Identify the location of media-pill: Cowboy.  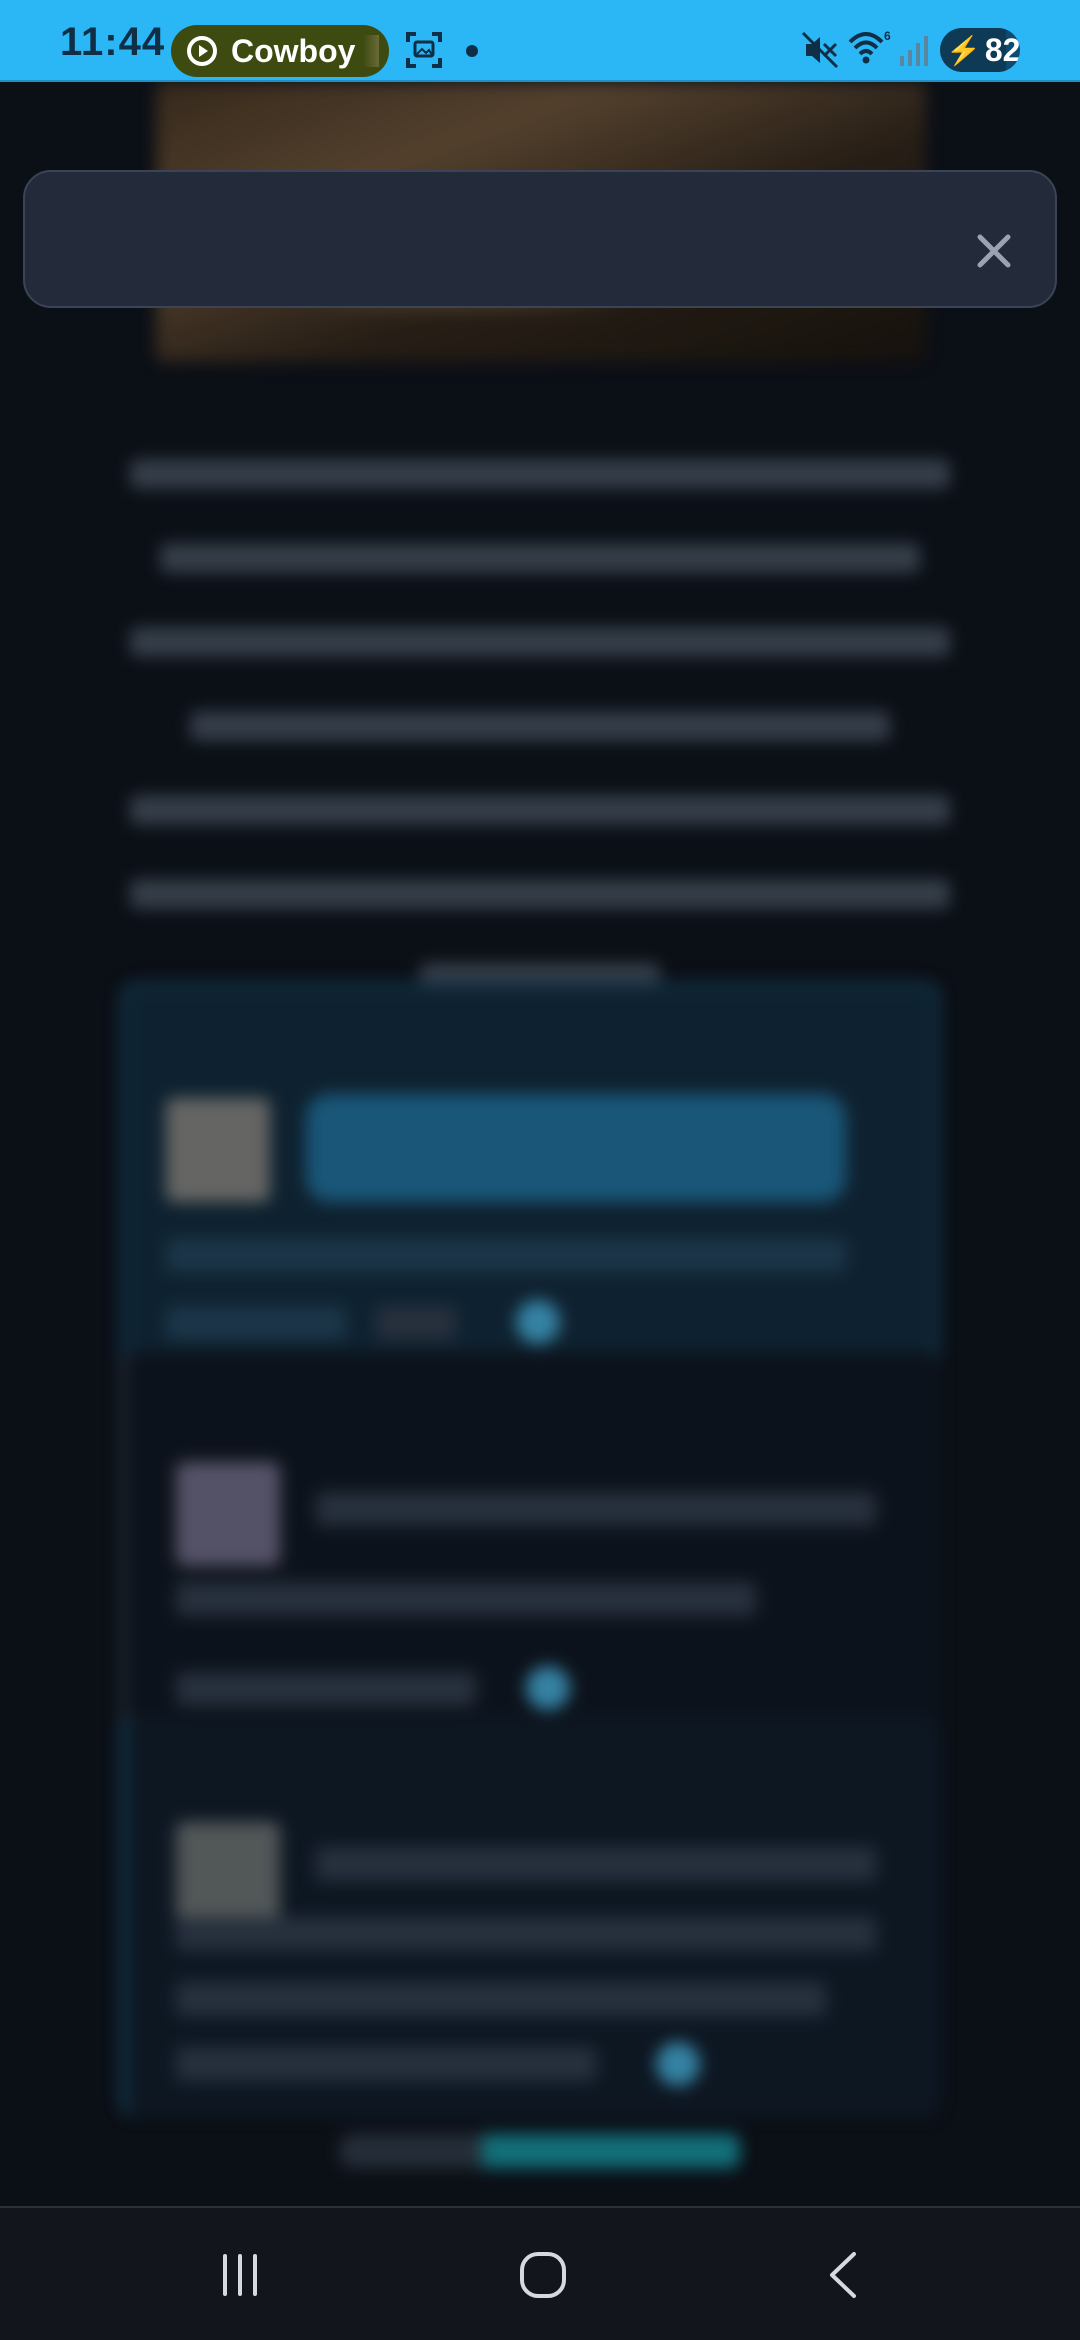
(280, 51).